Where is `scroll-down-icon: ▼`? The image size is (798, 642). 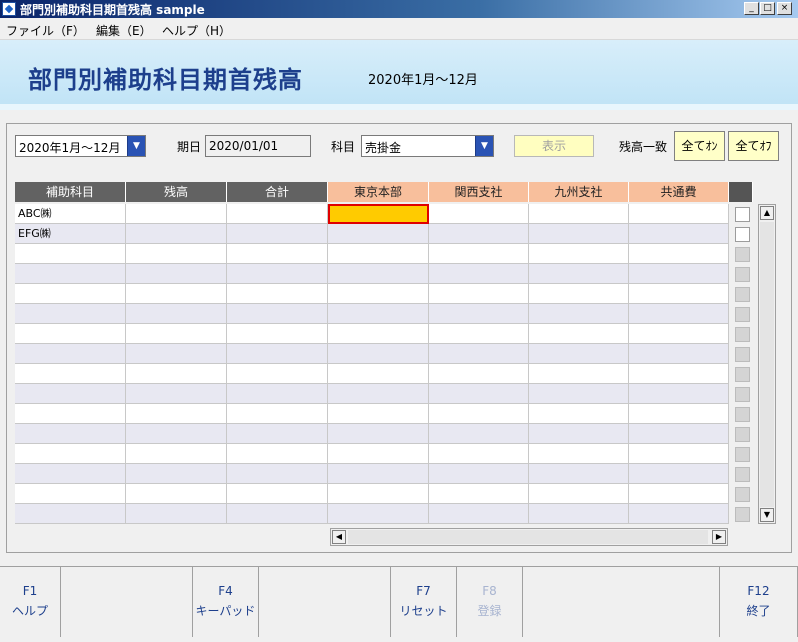 scroll-down-icon: ▼ is located at coordinates (767, 515).